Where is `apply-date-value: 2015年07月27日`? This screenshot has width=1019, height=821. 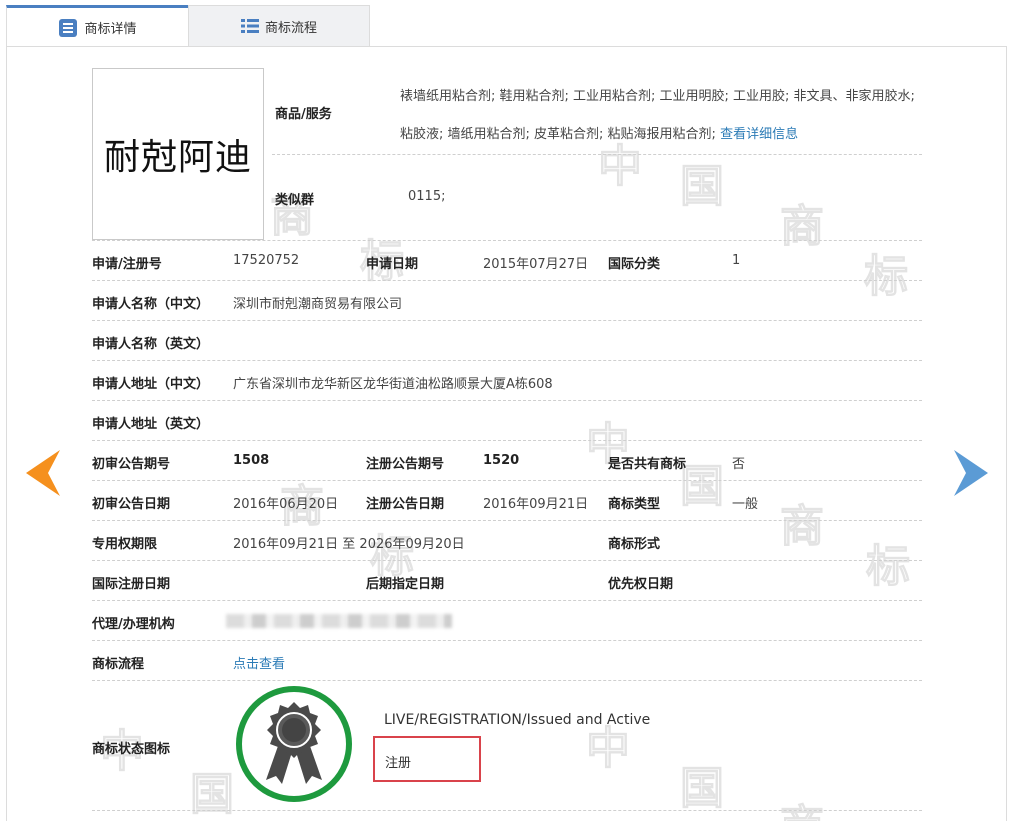 apply-date-value: 2015年07月27日 is located at coordinates (536, 264).